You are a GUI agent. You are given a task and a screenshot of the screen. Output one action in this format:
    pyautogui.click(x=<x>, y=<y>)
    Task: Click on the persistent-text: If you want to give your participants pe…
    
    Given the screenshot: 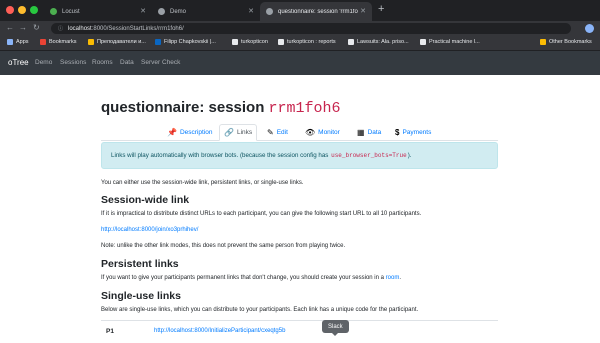 What is the action you would take?
    pyautogui.click(x=242, y=278)
    